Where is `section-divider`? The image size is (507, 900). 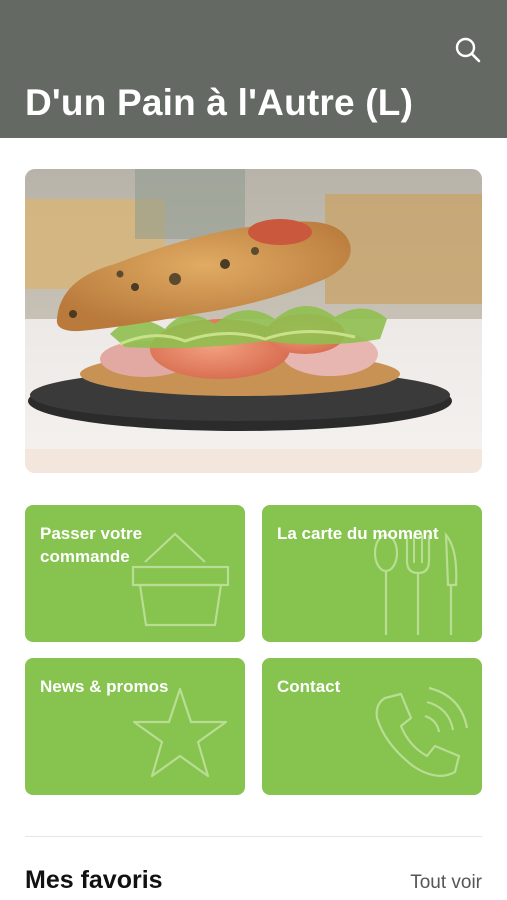
section-divider is located at coordinates (253, 836).